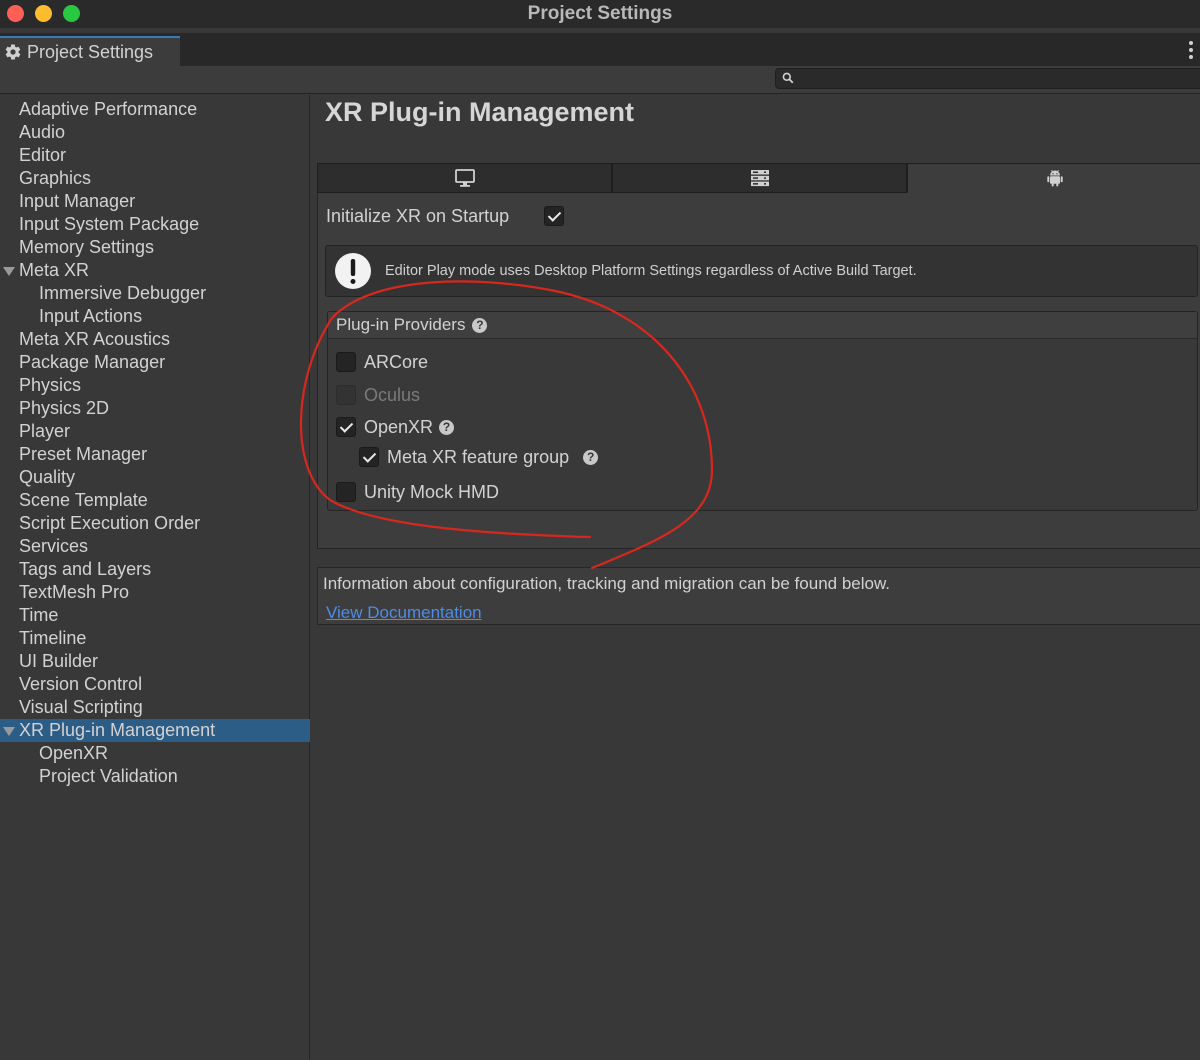 The height and width of the screenshot is (1060, 1200). I want to click on meta-xr-feature-group-checkbox, so click(369, 457).